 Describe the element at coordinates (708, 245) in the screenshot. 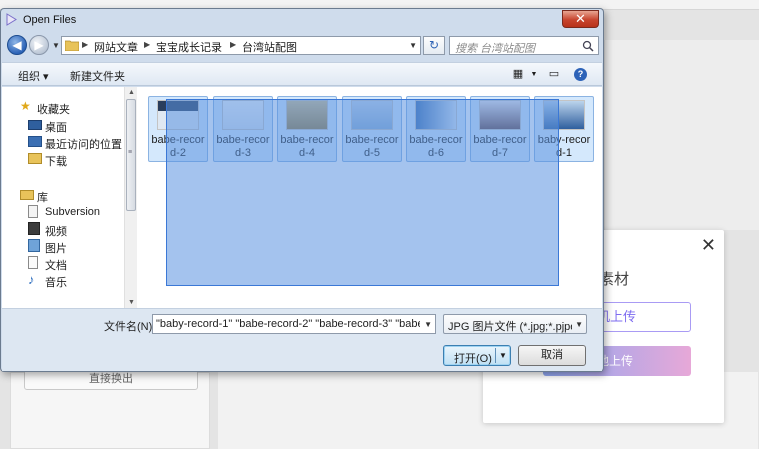

I see `close-icon: ✕` at that location.